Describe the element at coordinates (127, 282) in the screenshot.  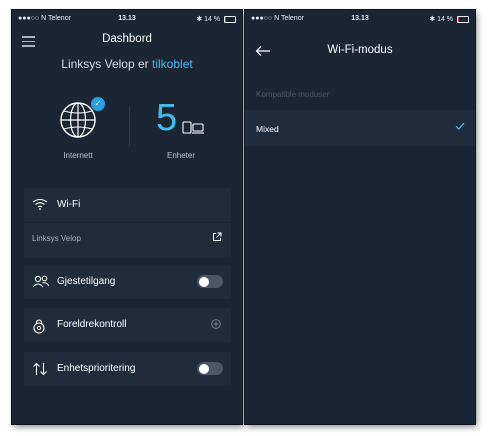
I see `guest-access-row: Gjestetilgang` at that location.